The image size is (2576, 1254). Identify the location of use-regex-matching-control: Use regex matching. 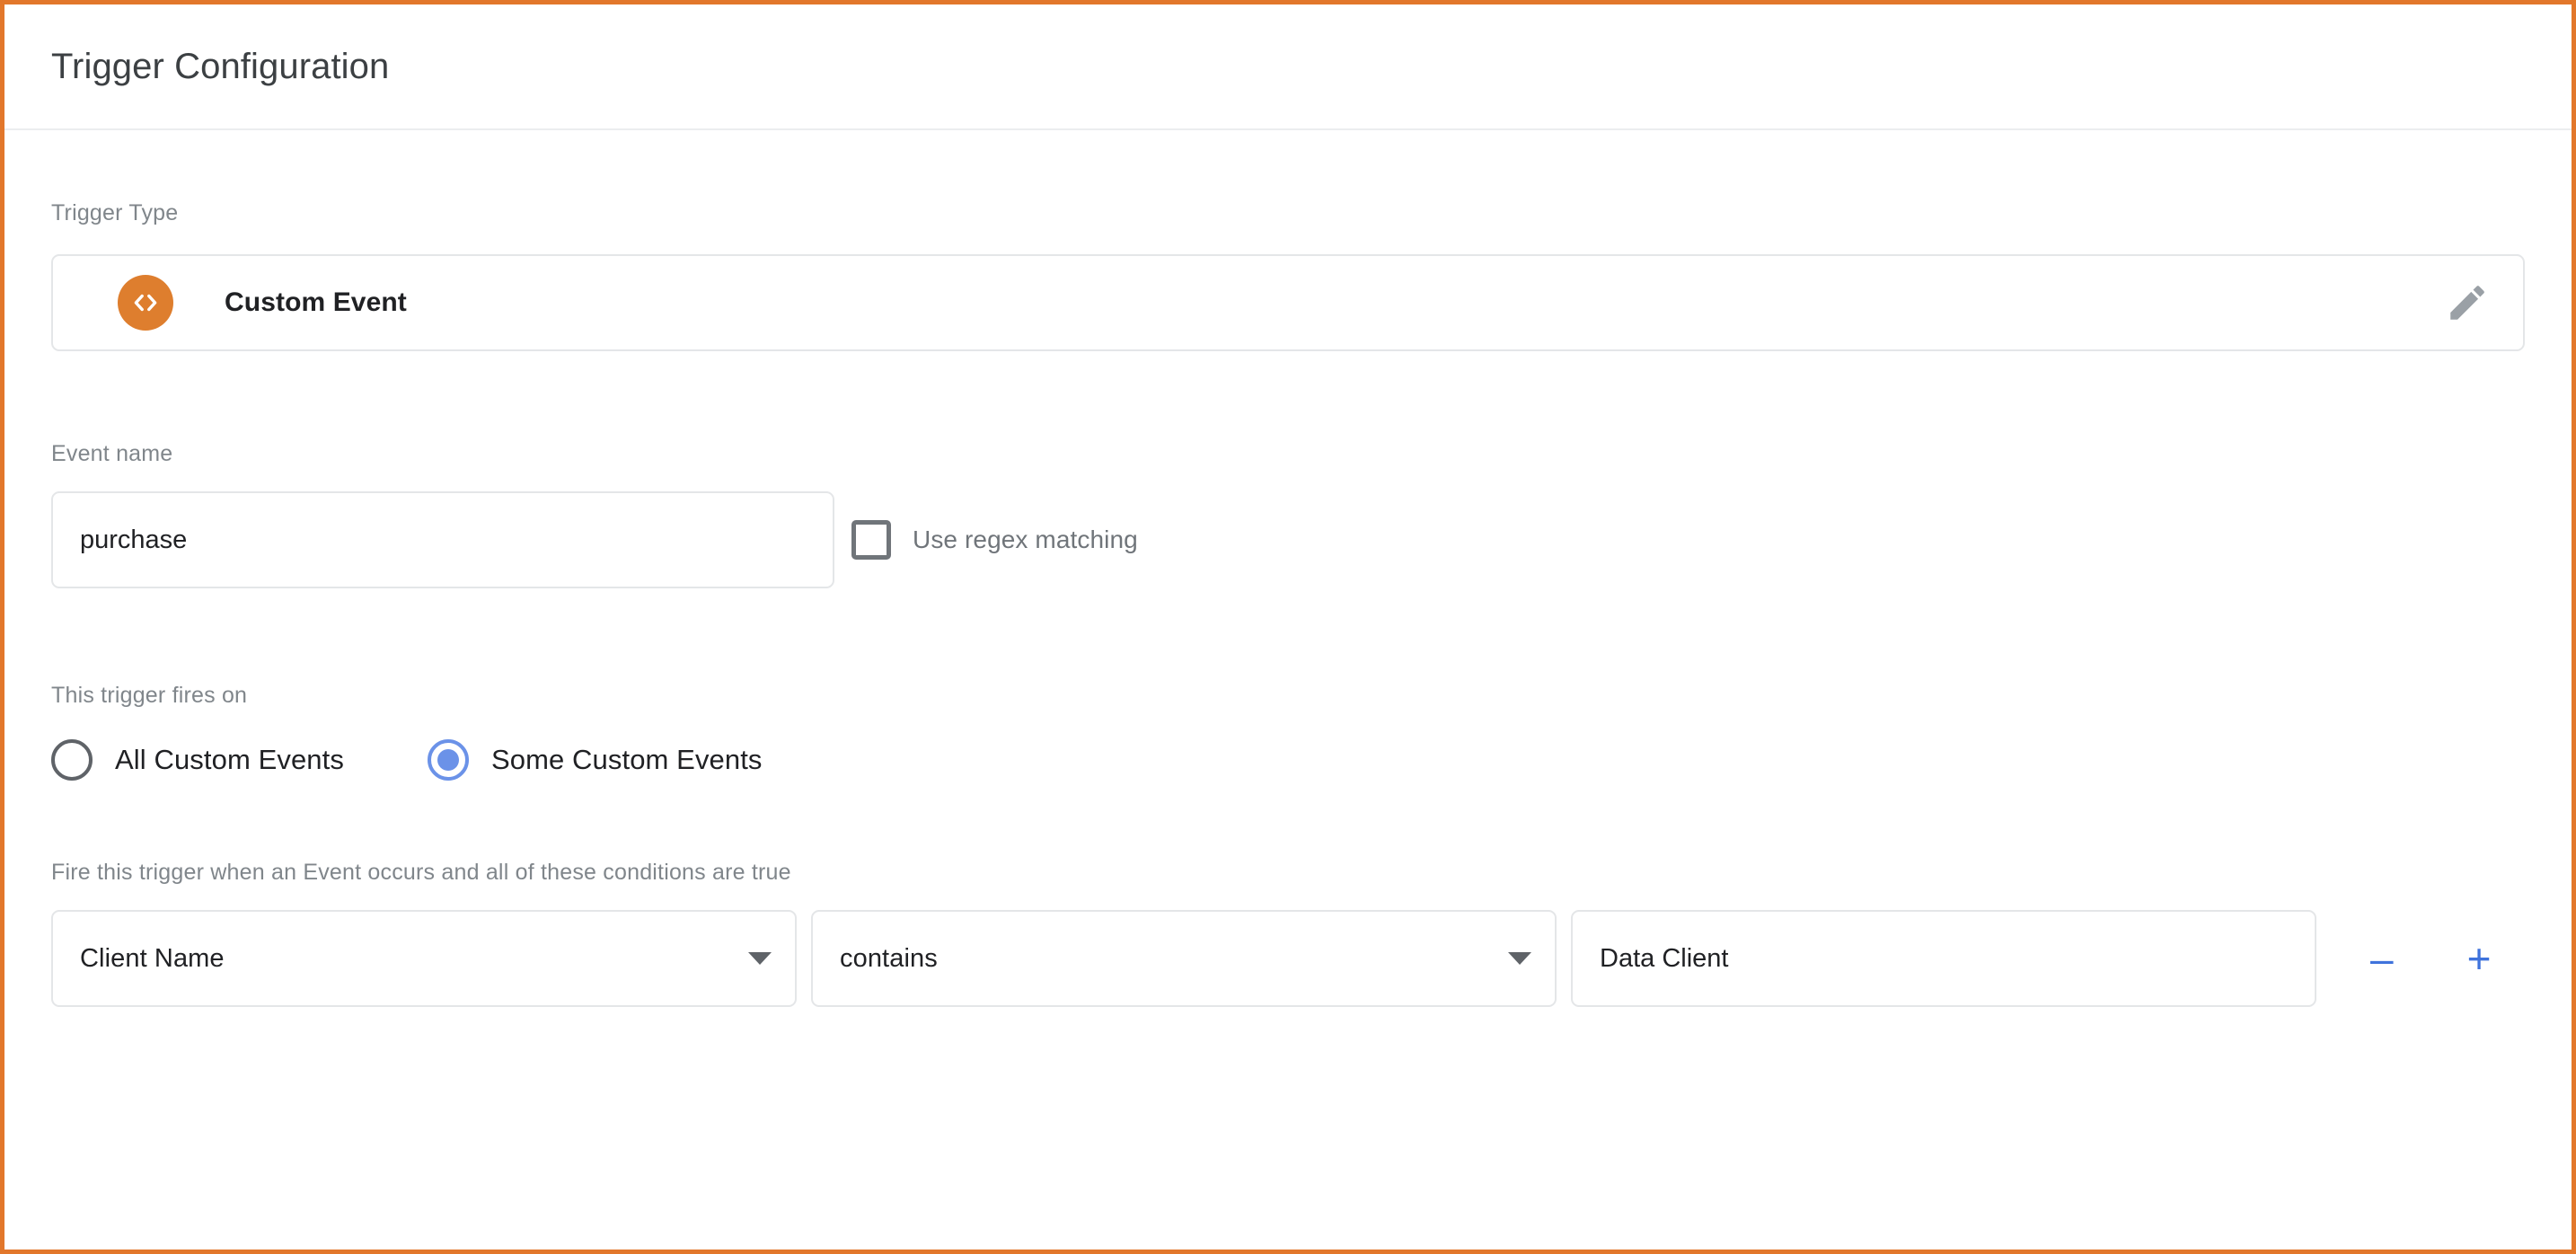
(994, 540).